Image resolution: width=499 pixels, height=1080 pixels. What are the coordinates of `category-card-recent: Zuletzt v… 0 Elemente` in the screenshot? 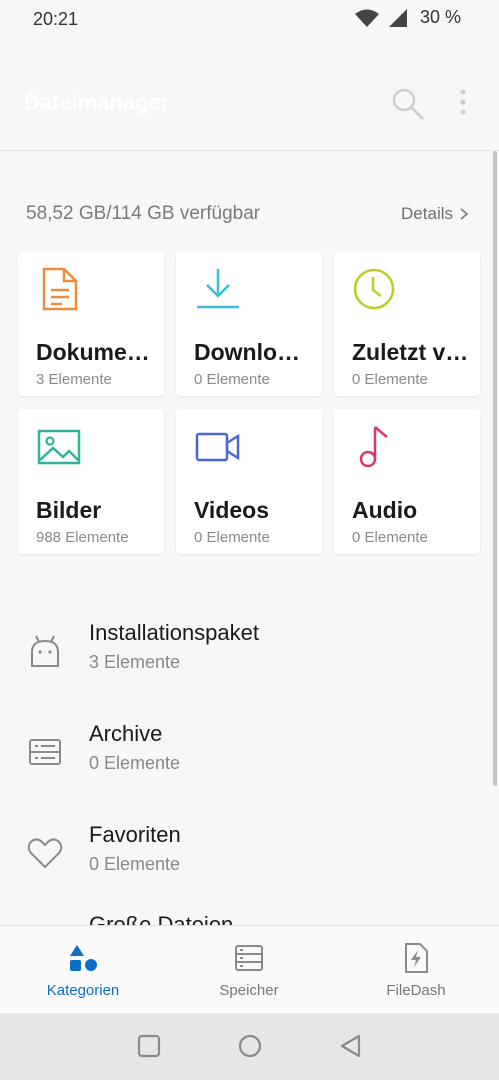 It's located at (407, 323).